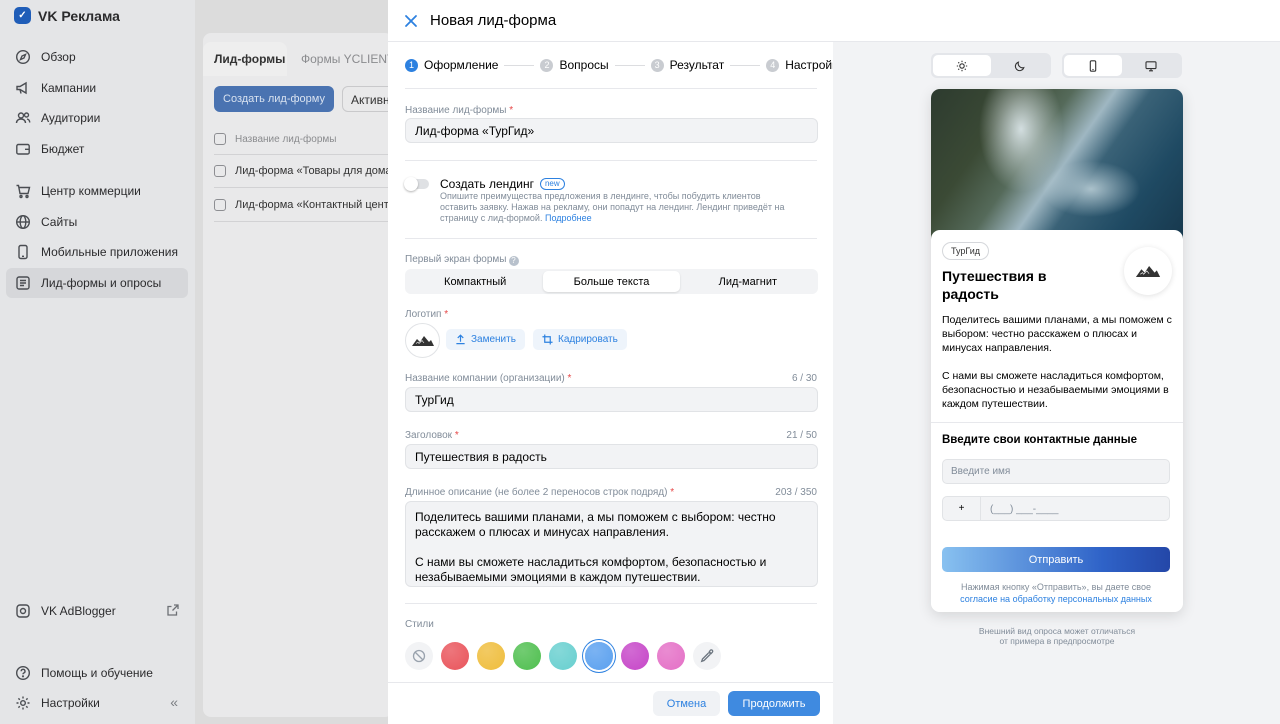  I want to click on option-more-text: Больше текста, so click(611, 281).